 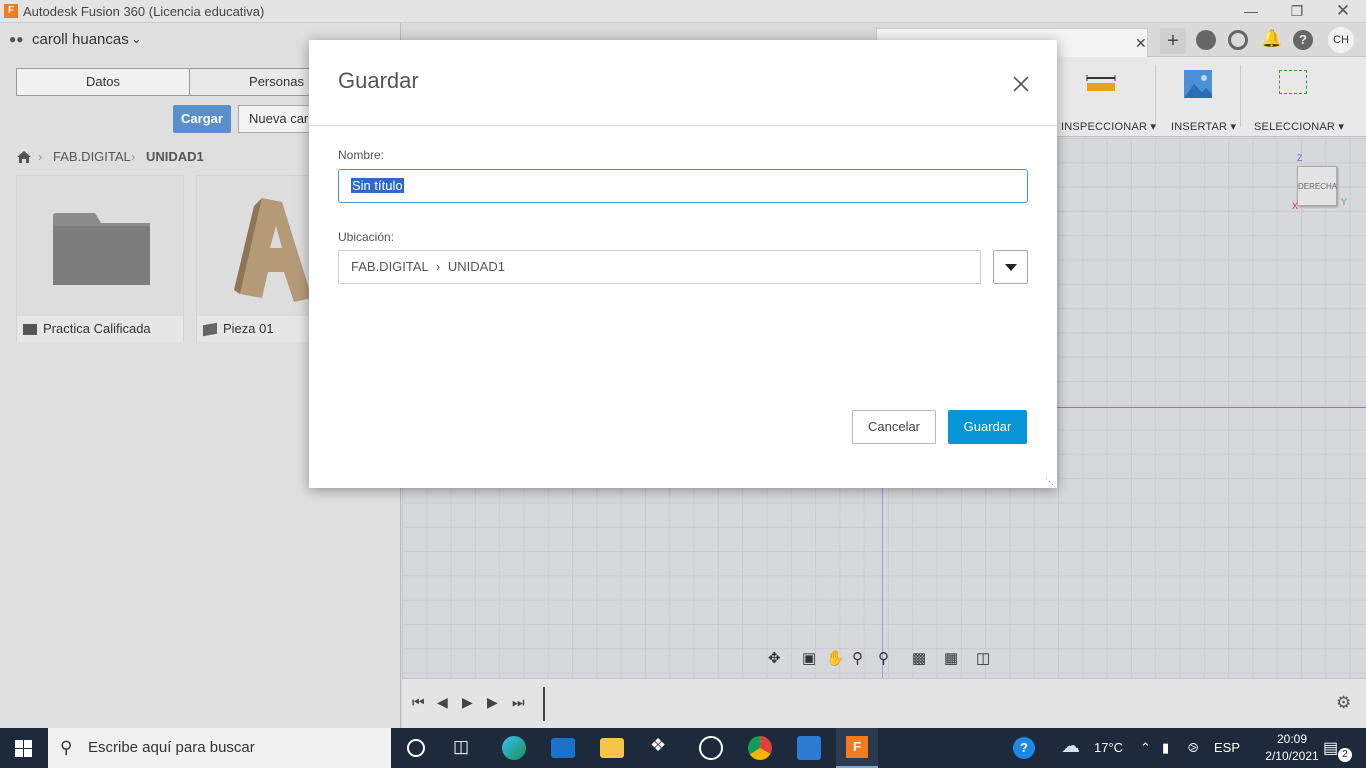 What do you see at coordinates (1271, 39) in the screenshot?
I see `notifications-icon: 🔔` at bounding box center [1271, 39].